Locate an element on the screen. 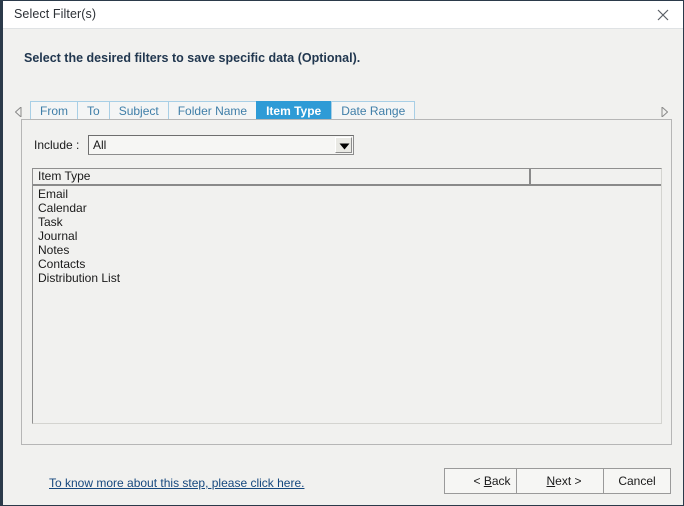  list-header: Item Type is located at coordinates (347, 177).